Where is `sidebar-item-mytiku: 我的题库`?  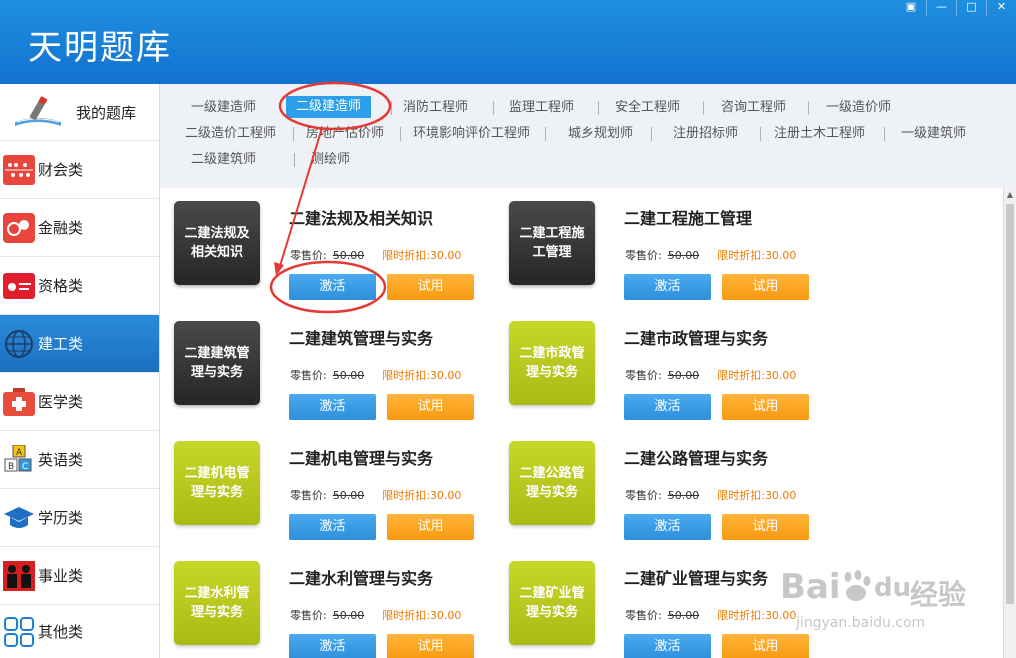 sidebar-item-mytiku: 我的题库 is located at coordinates (79, 112).